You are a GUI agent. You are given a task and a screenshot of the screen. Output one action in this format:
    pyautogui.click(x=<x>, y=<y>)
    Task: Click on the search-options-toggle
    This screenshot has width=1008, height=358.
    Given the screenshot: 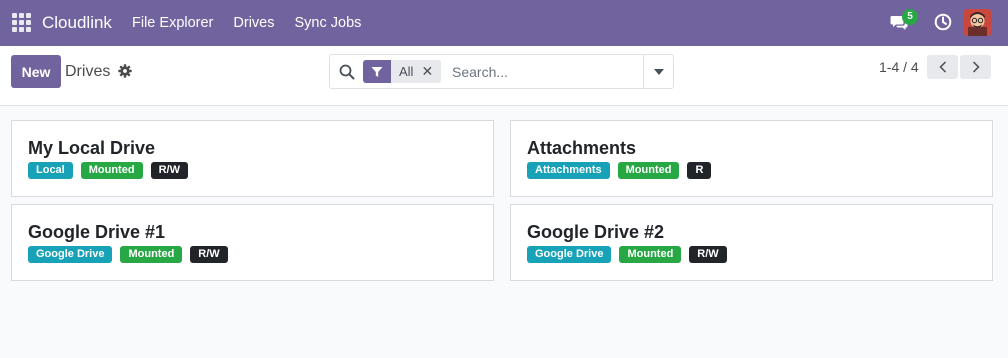 What is the action you would take?
    pyautogui.click(x=658, y=71)
    